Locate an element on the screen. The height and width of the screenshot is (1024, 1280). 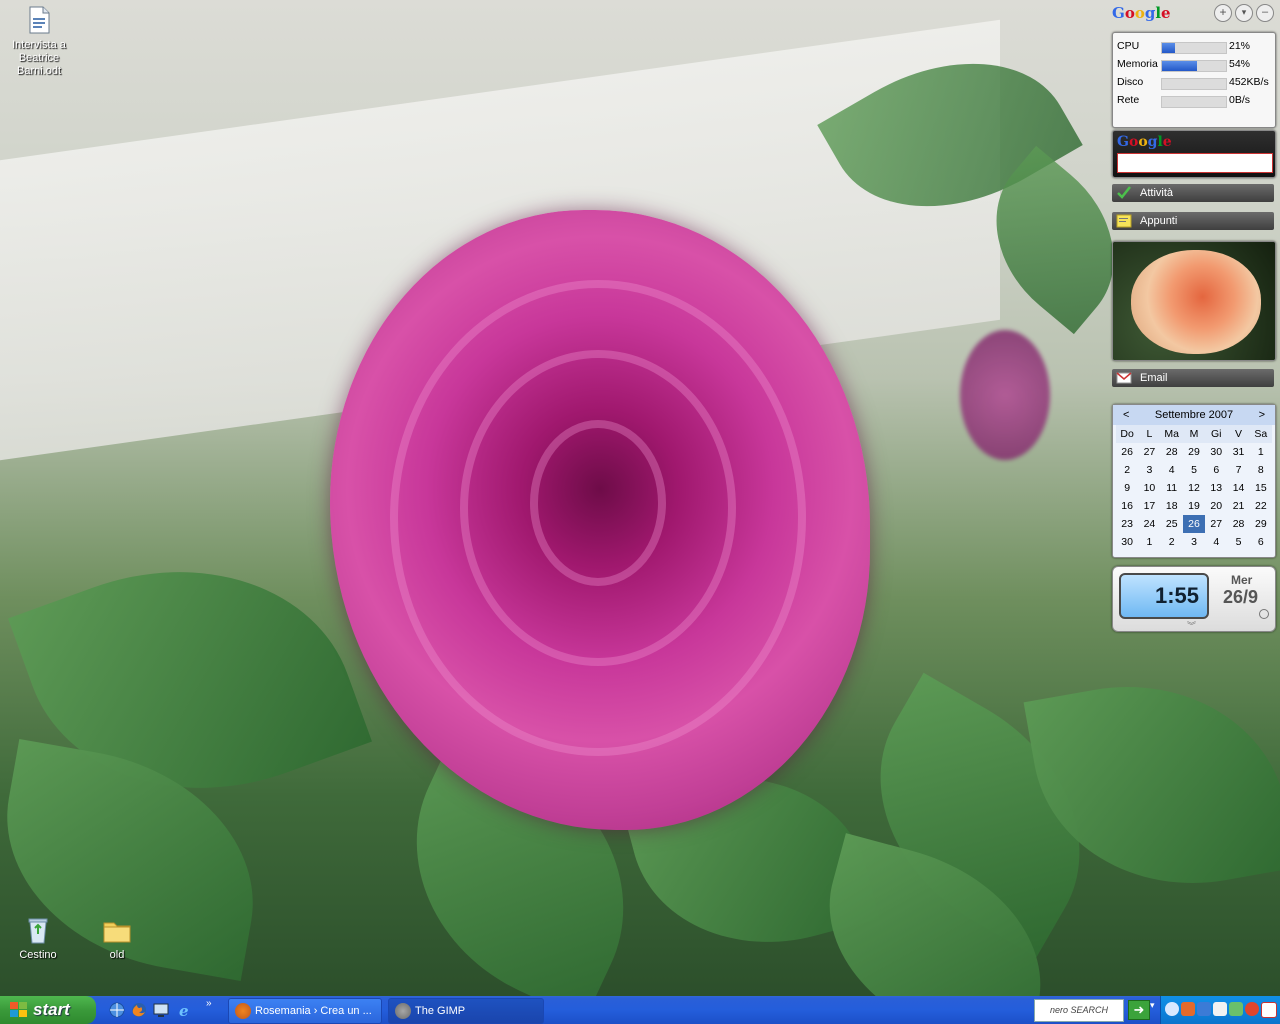
desktop-icon-recycle-bin: Cestino is located at coordinates (38, 938).